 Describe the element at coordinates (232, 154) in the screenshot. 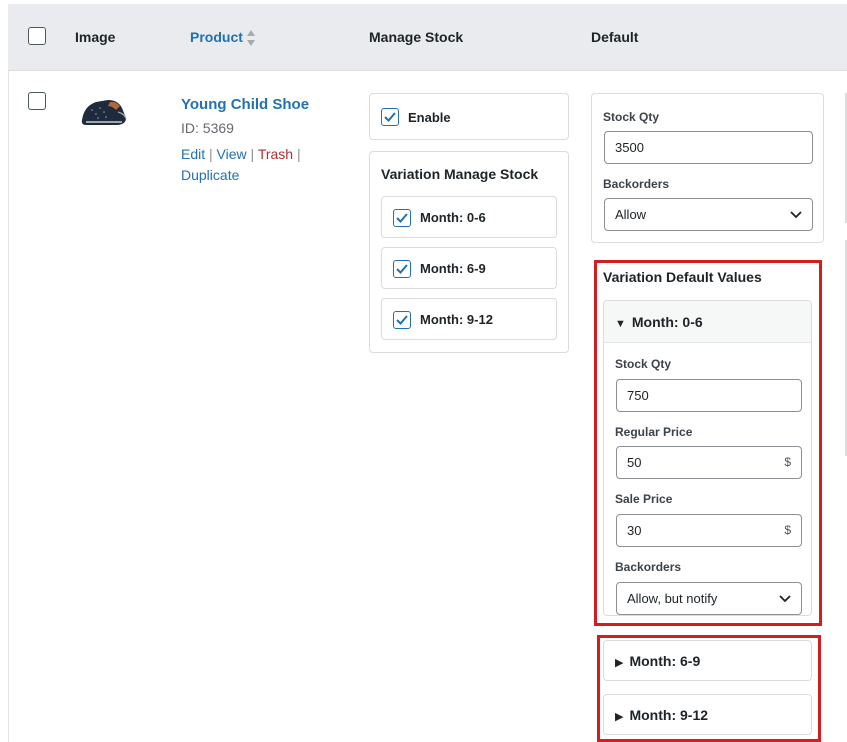

I see `view-link: View` at that location.